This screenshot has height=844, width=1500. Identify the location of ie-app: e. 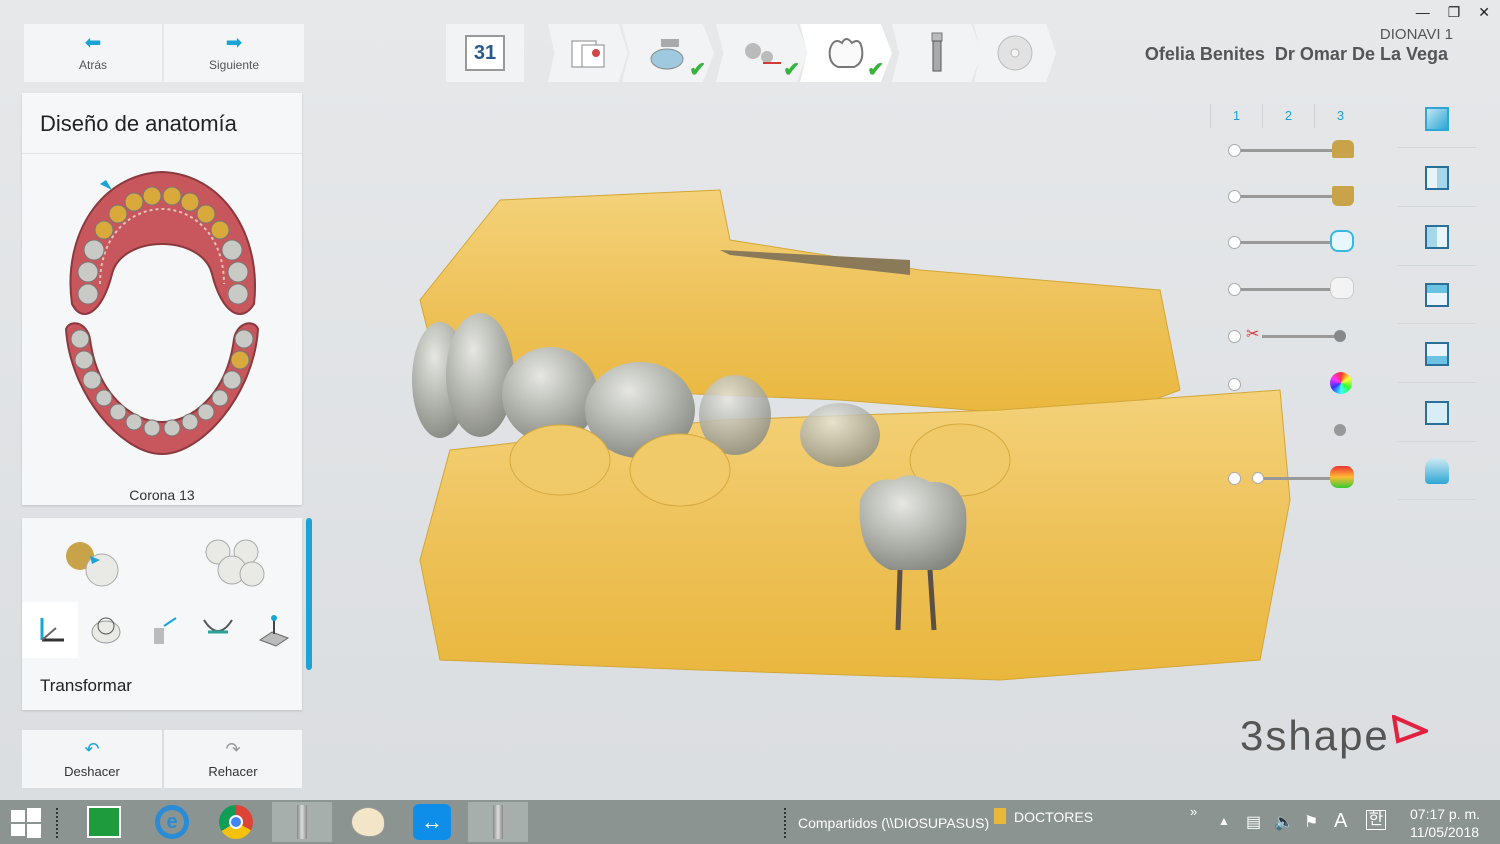
(172, 822).